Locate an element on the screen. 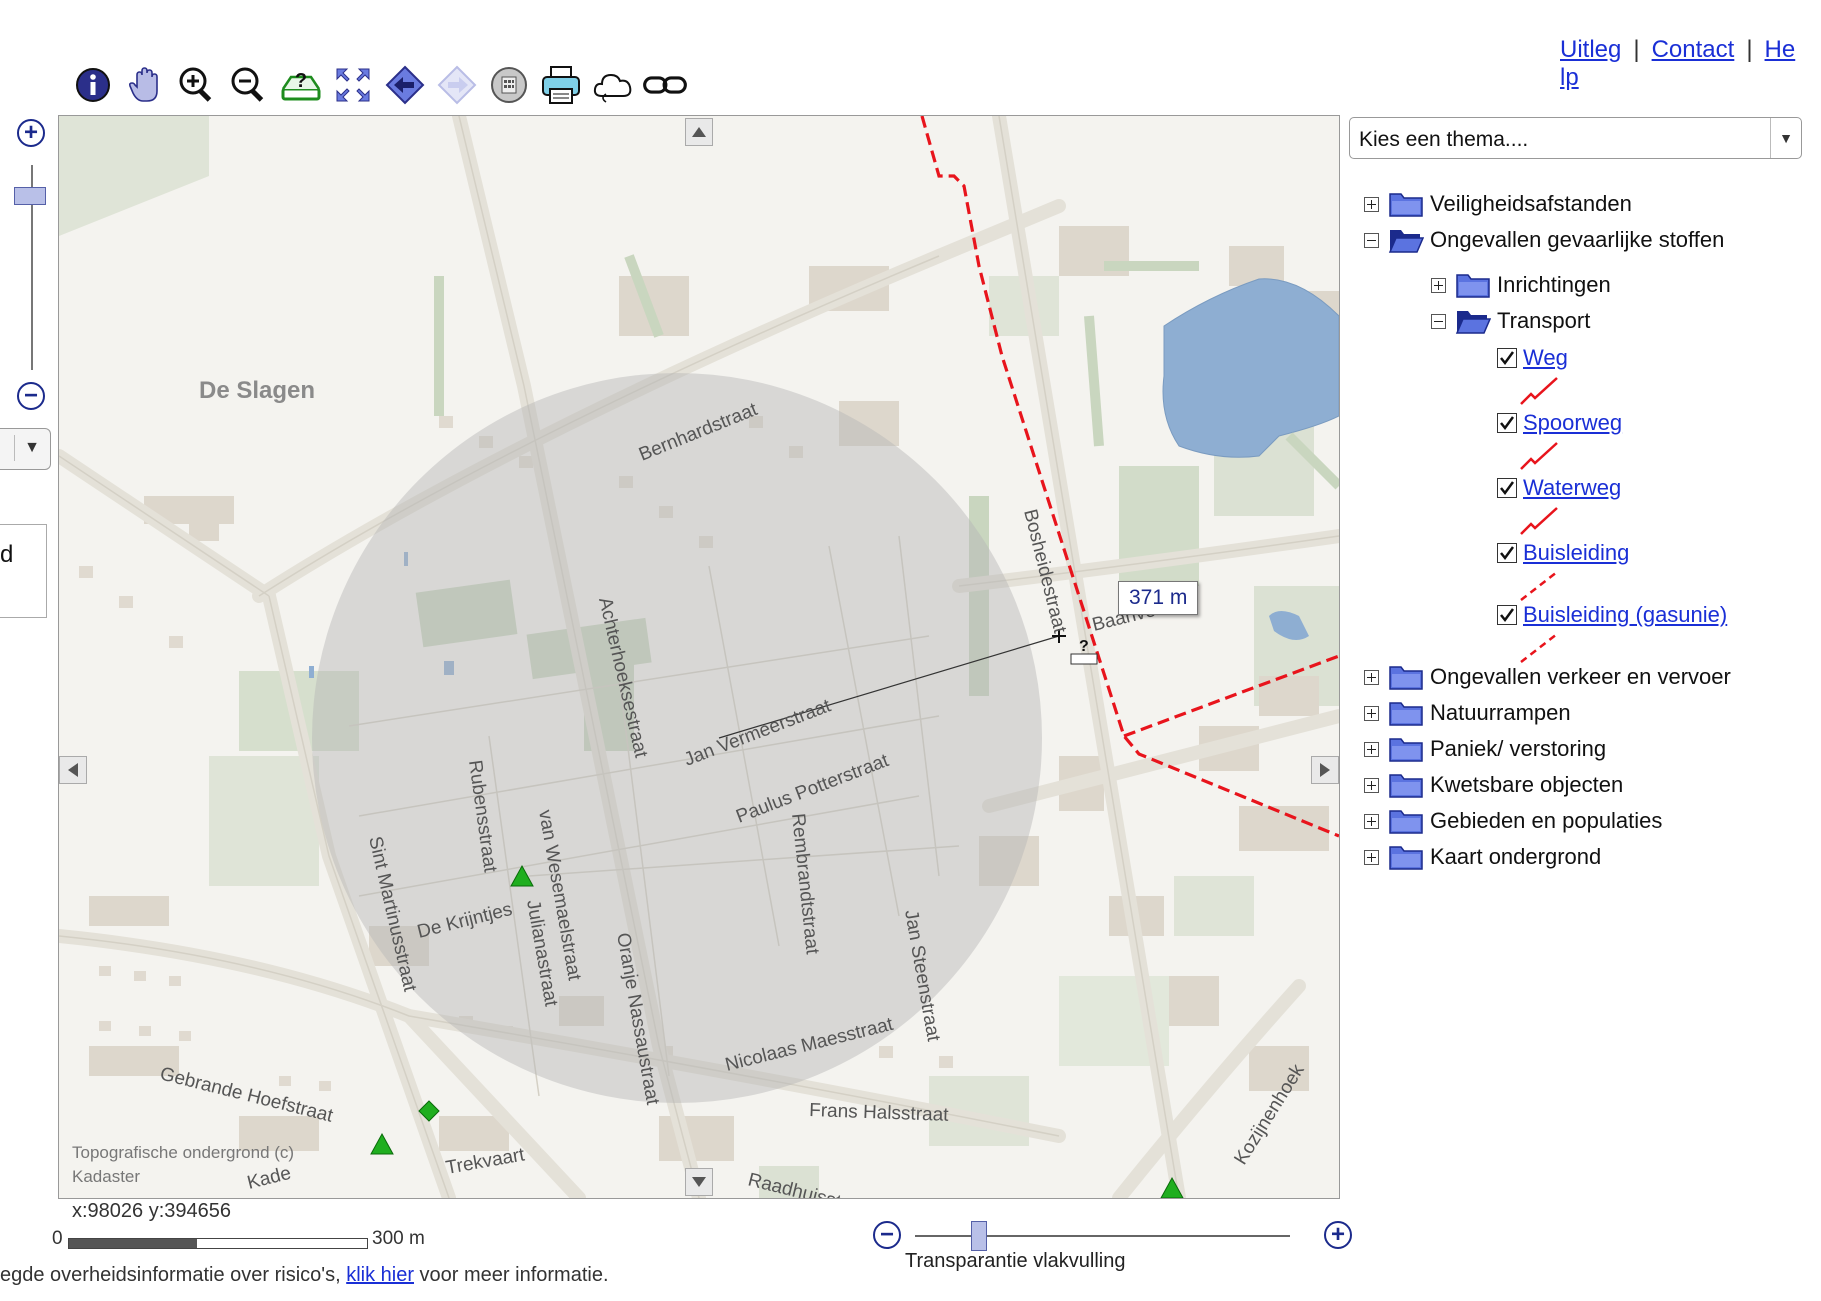 This screenshot has height=1301, width=1821. layer-weg: Weg is located at coordinates (1532, 358).